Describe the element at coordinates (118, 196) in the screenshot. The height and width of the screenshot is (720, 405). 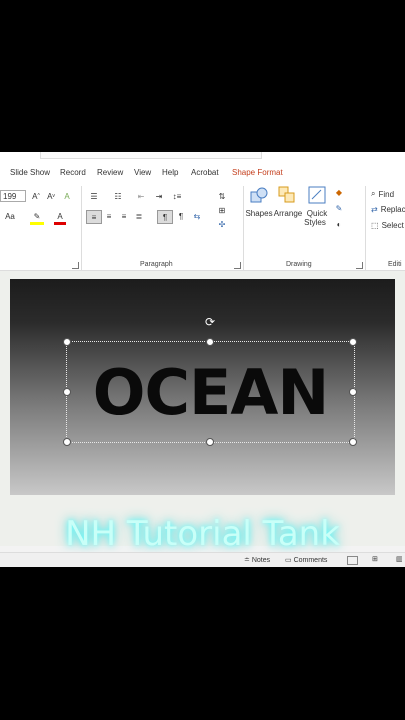
I see `numbering-icon: ☷` at that location.